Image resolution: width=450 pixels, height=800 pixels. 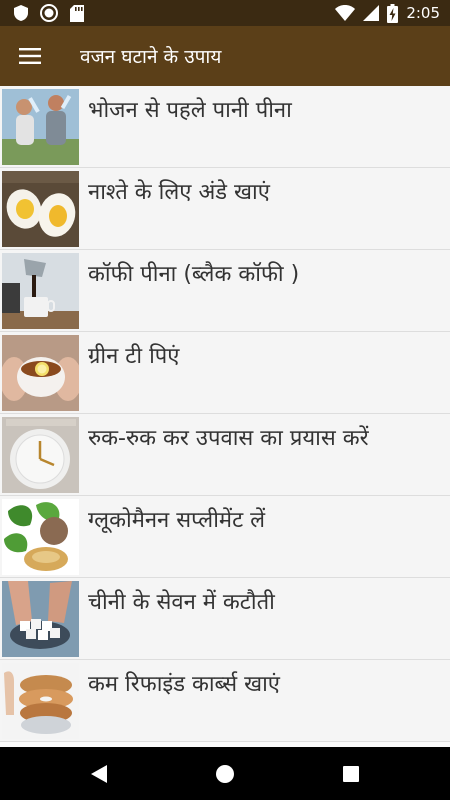 I want to click on sd-card-icon, so click(x=77, y=13).